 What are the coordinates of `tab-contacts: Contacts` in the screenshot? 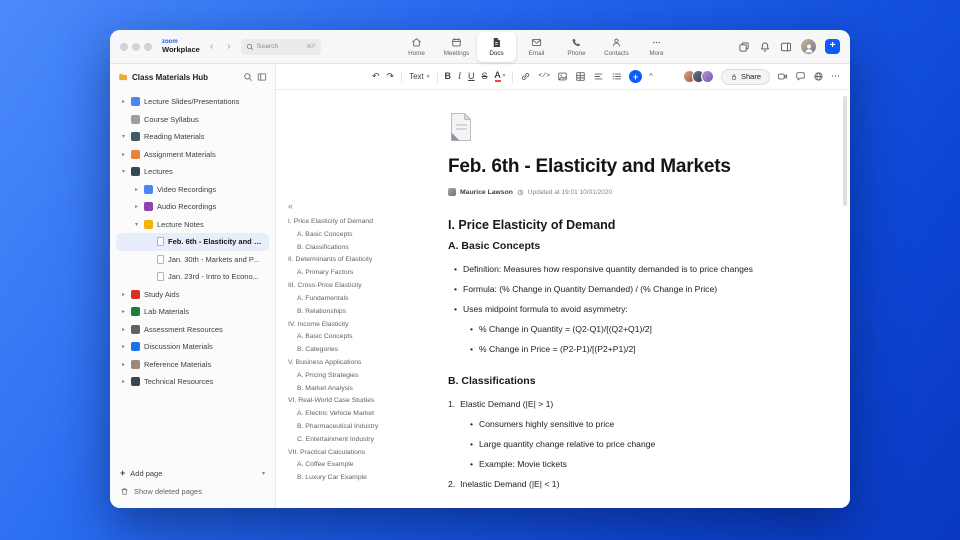 It's located at (616, 47).